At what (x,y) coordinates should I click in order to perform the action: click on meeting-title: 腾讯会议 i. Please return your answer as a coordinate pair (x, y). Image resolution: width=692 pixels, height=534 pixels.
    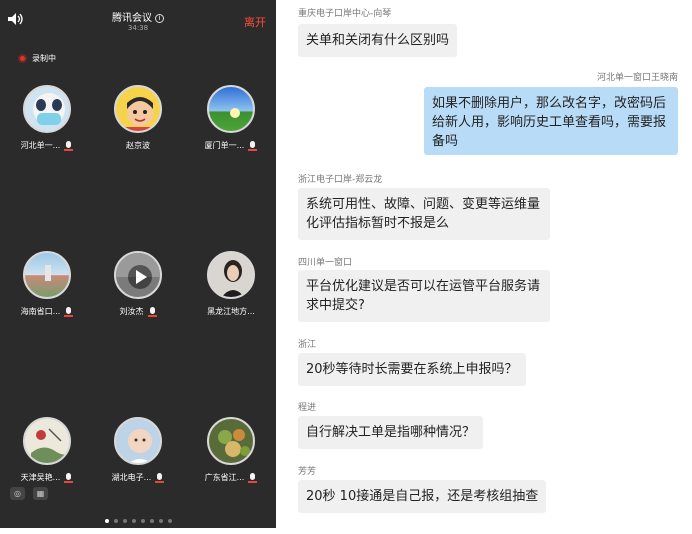
    Looking at the image, I should click on (138, 16).